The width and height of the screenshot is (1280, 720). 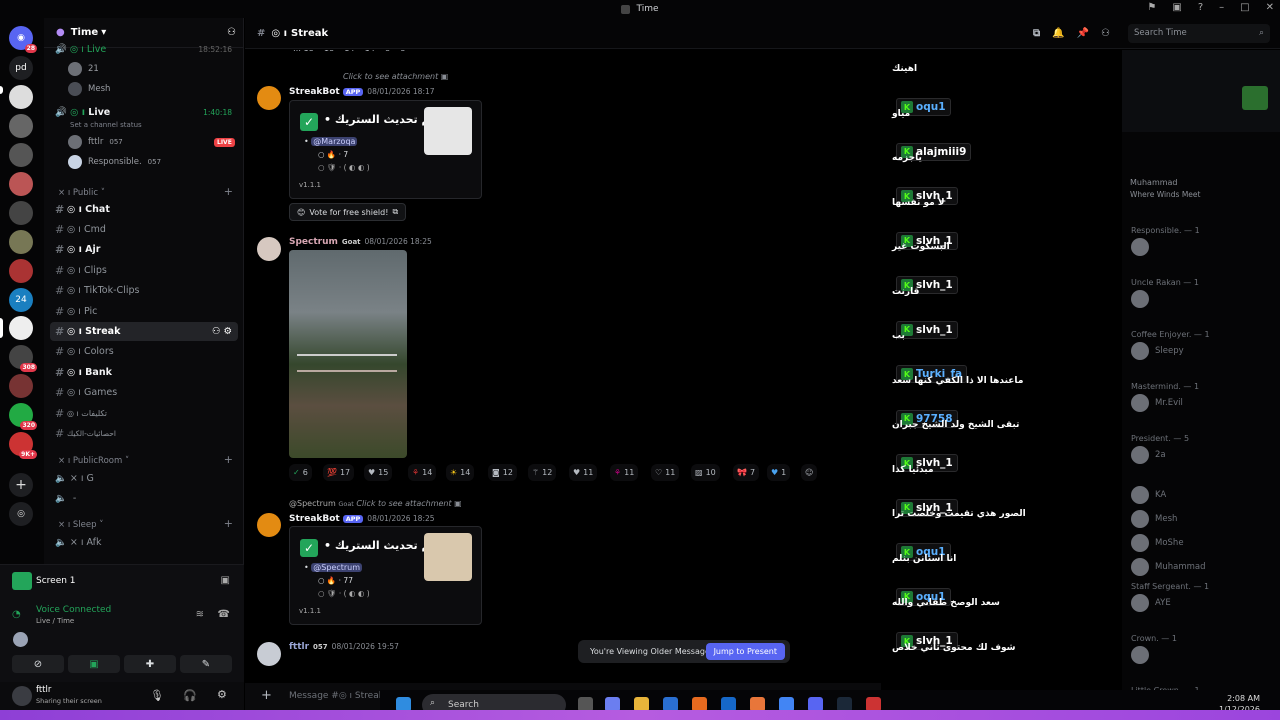 What do you see at coordinates (144, 209) in the screenshot?
I see `channel-chat: # ◎ ı Chat` at bounding box center [144, 209].